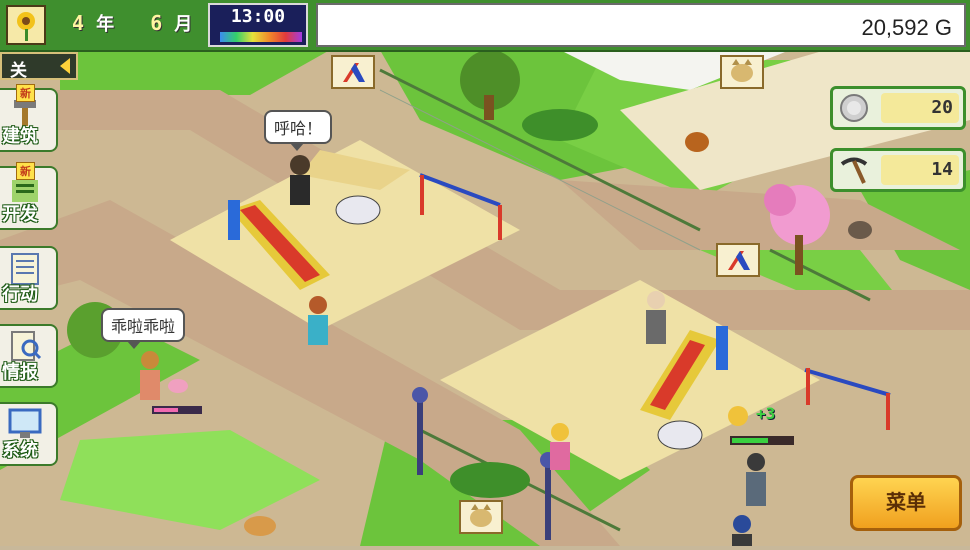  I want to click on sidebar-item-build: 新 建筑, so click(29, 118).